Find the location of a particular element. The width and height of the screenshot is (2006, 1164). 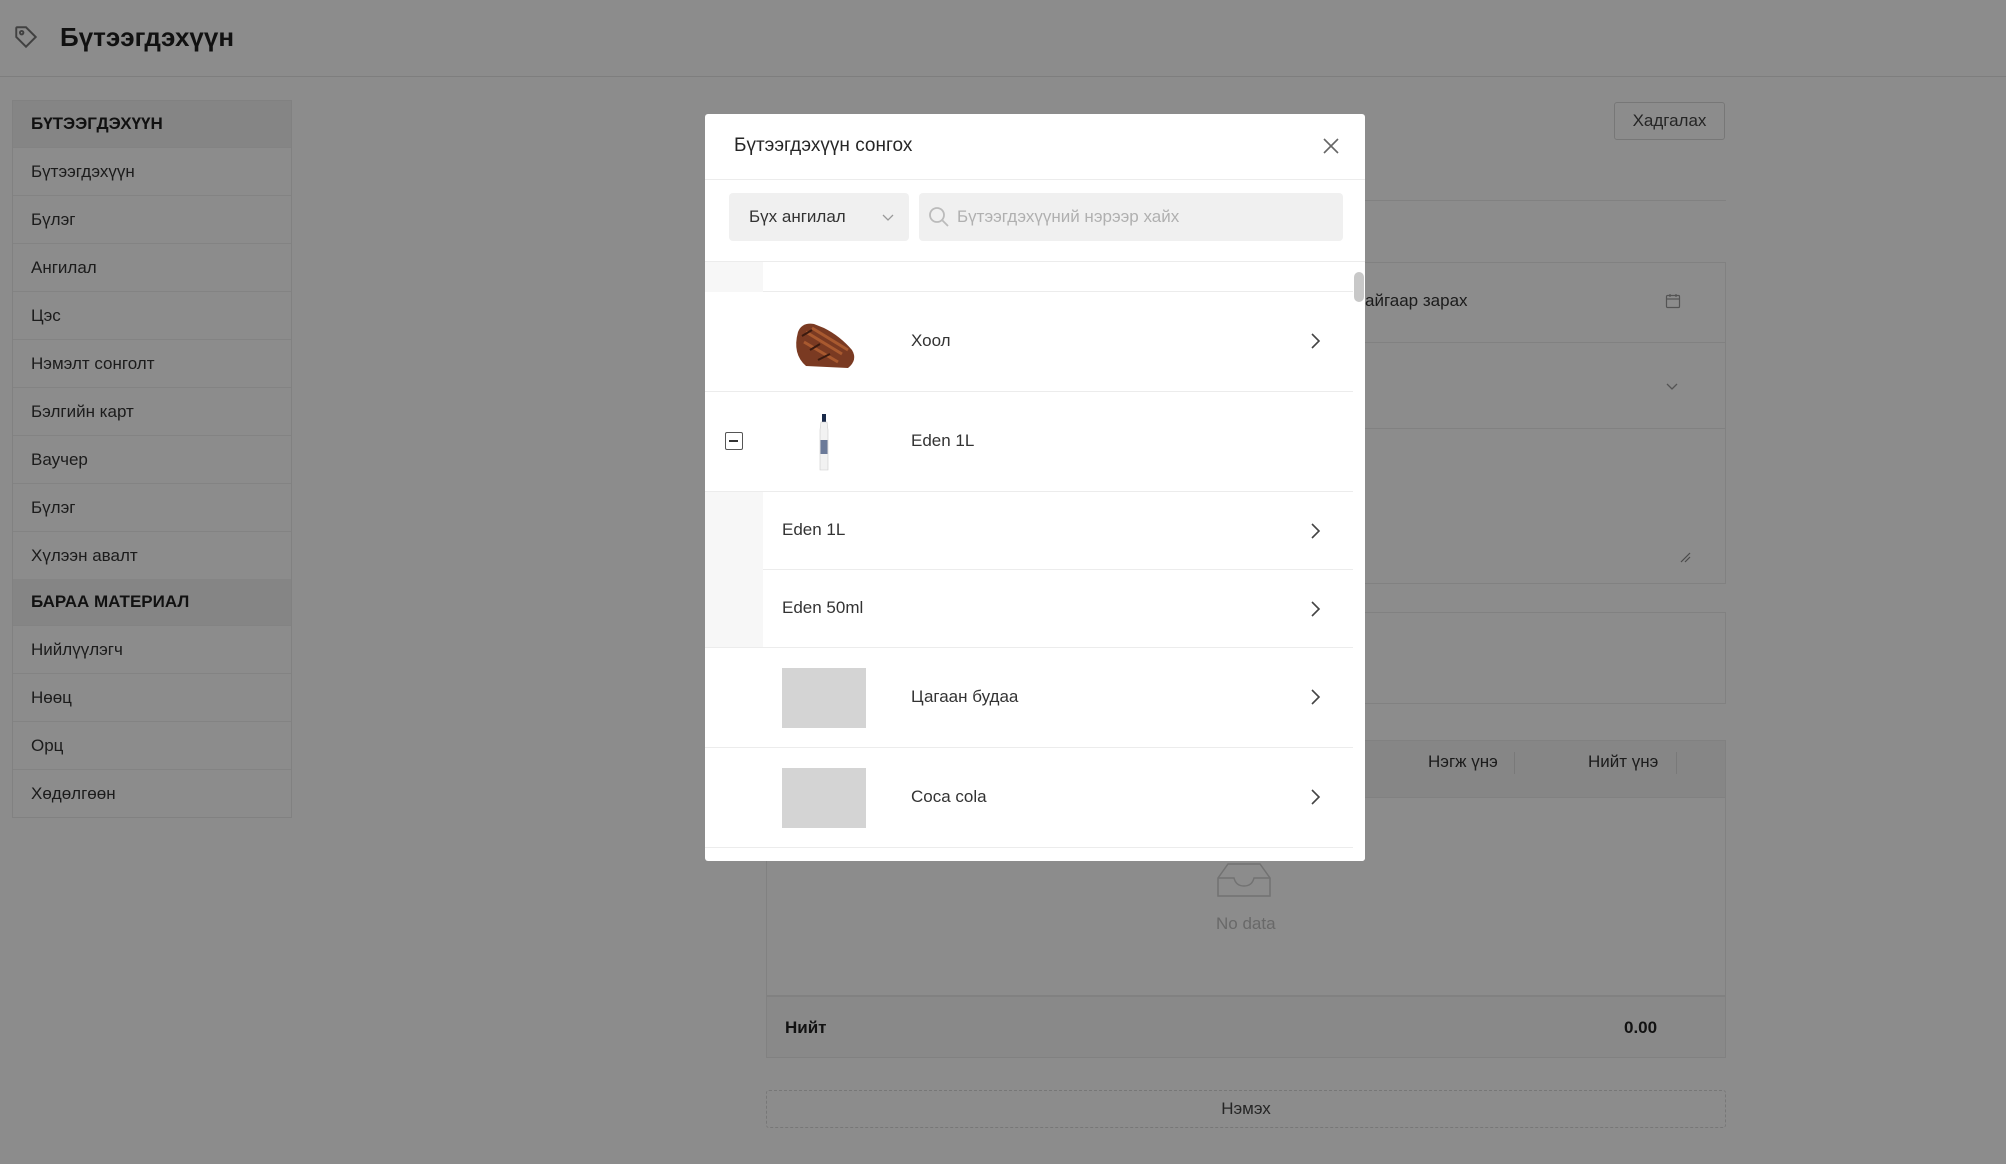

variant-item: Eden 50ml is located at coordinates (1029, 609).